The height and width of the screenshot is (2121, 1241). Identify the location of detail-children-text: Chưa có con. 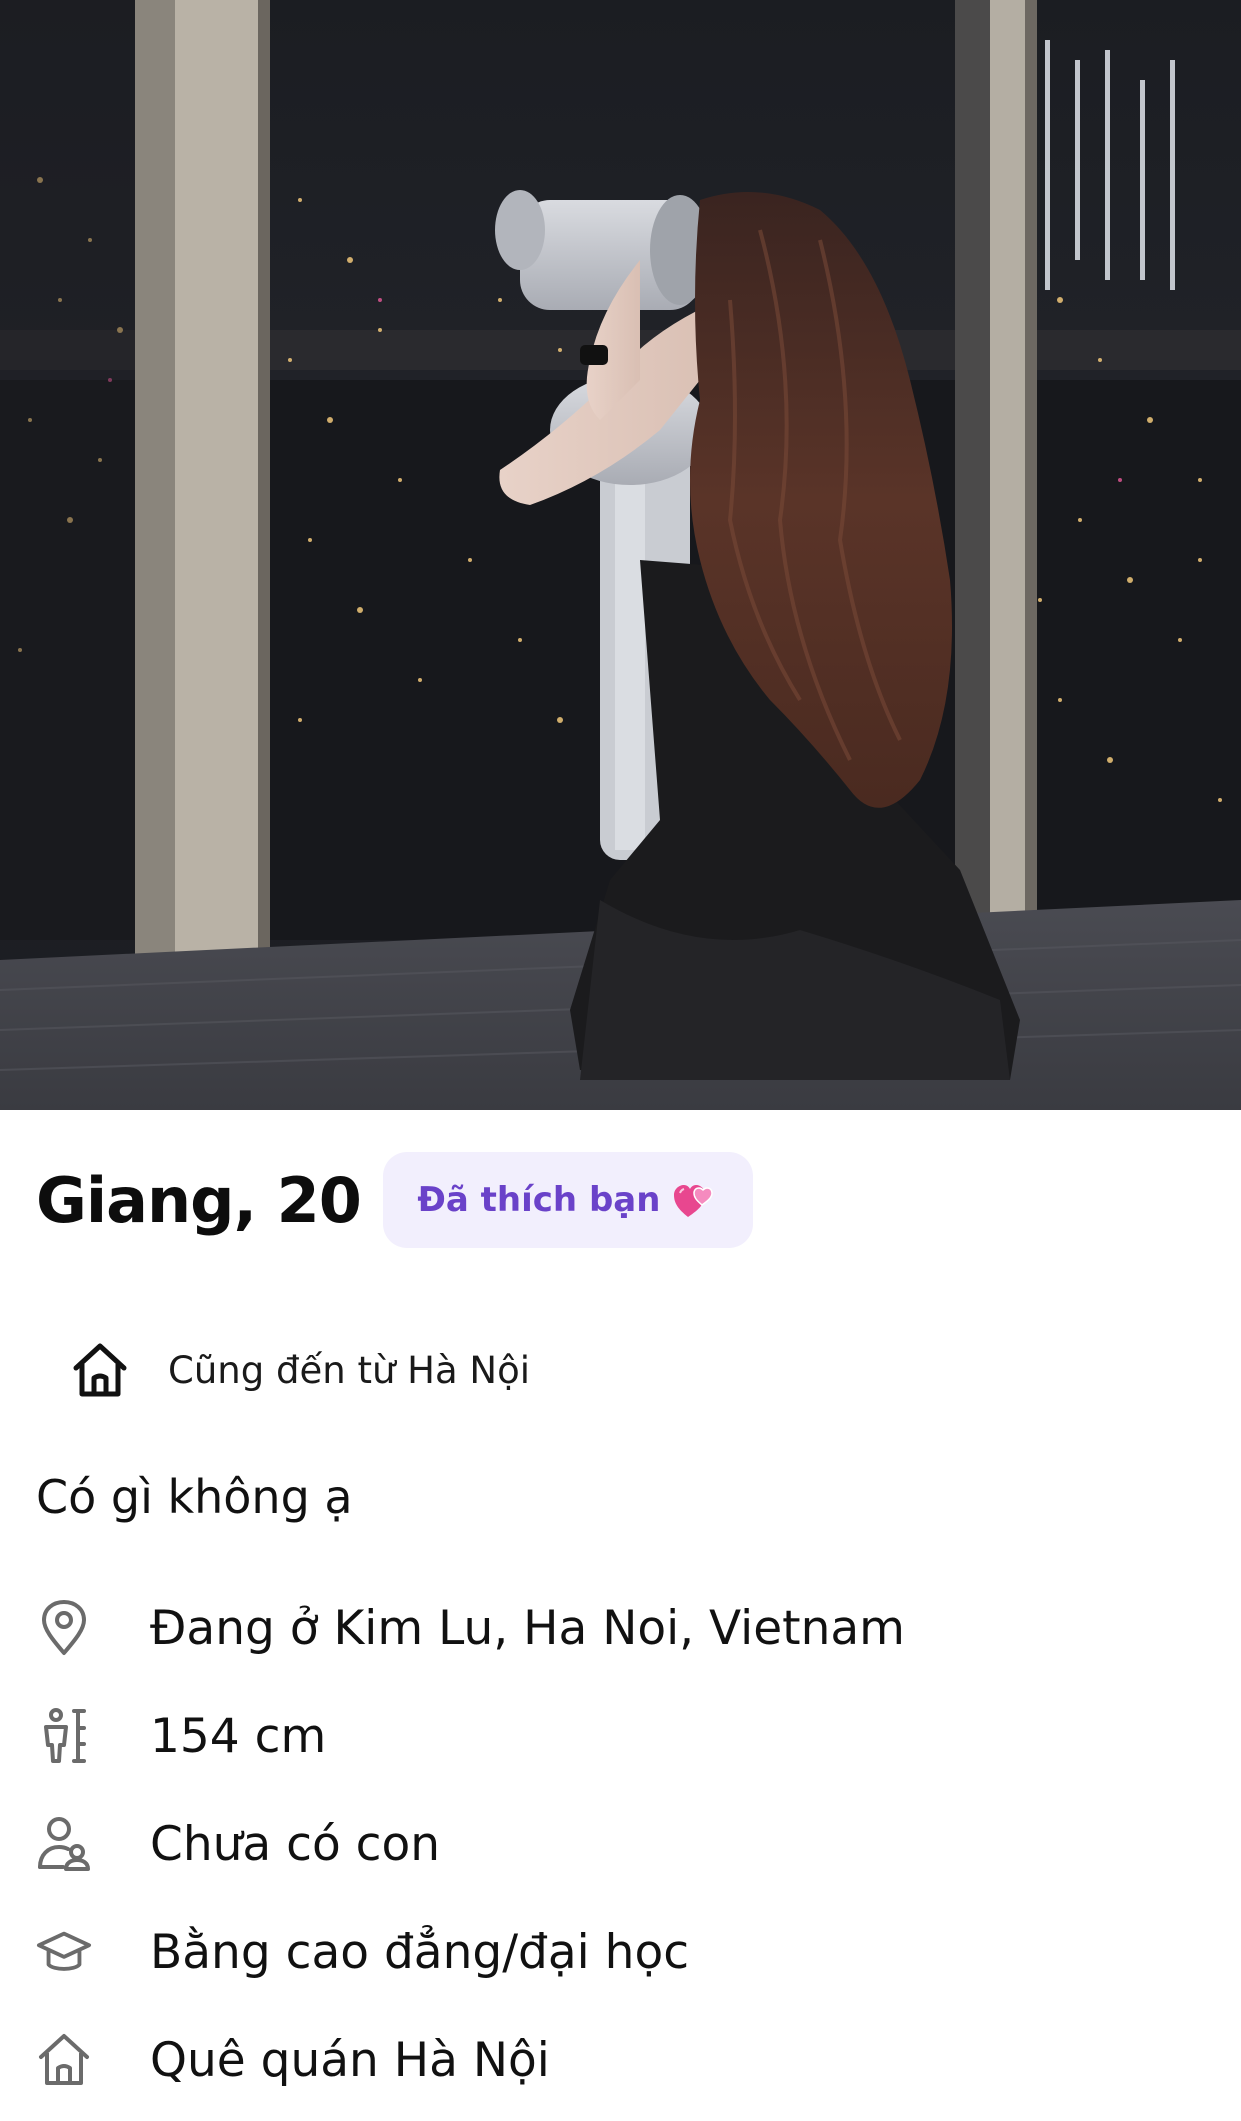
(295, 1844).